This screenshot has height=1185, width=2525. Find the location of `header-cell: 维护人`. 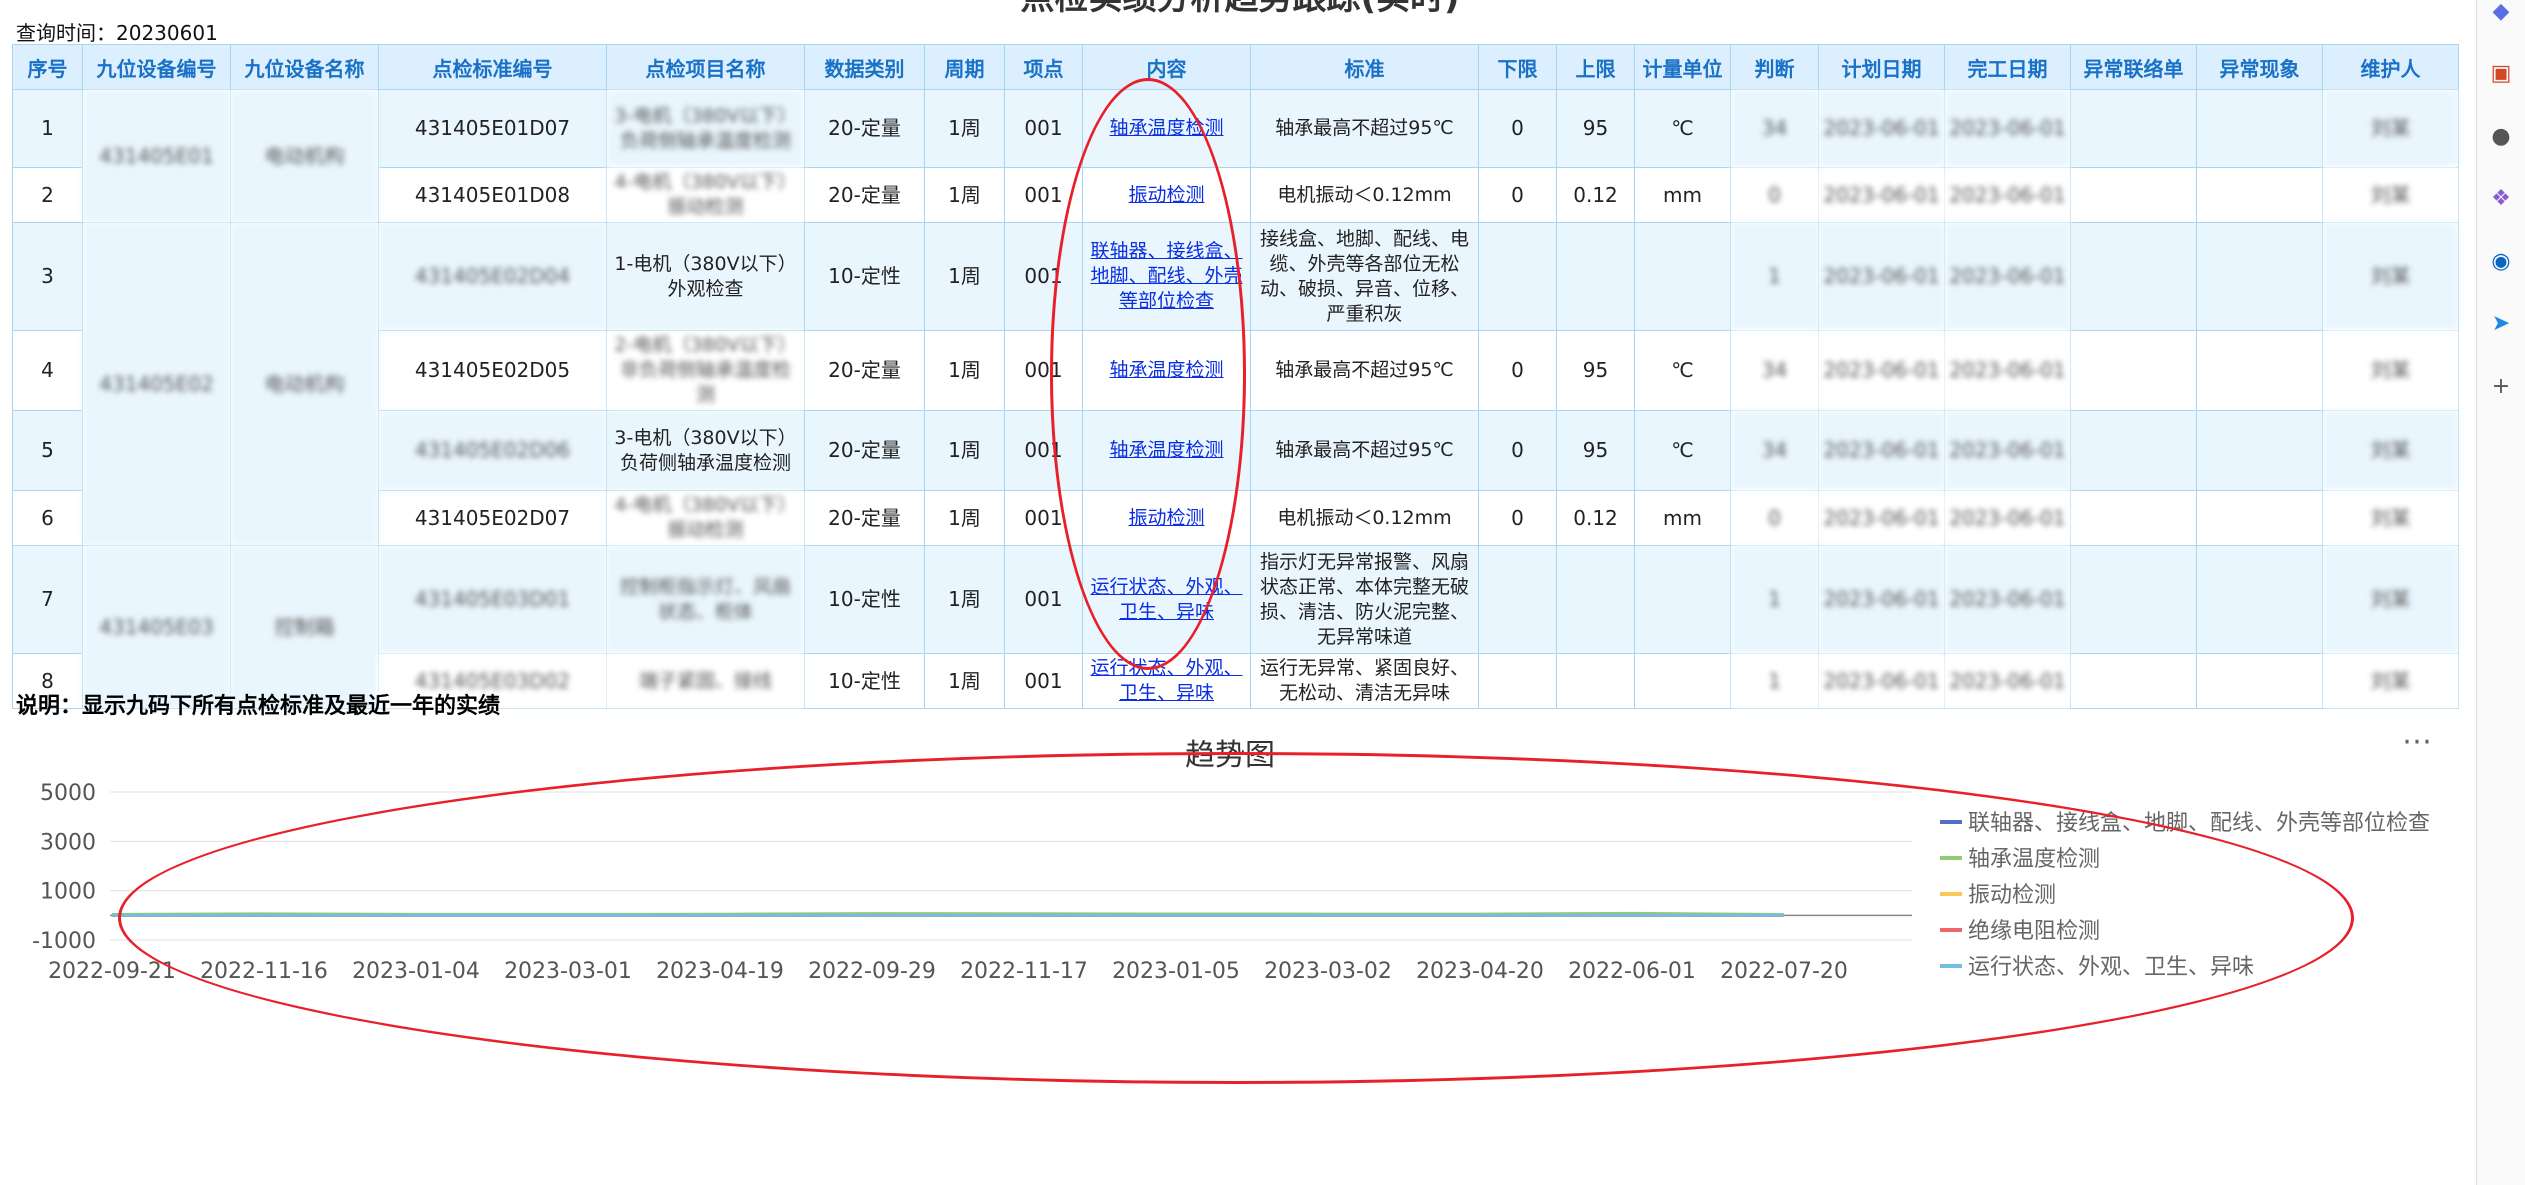

header-cell: 维护人 is located at coordinates (2390, 67).